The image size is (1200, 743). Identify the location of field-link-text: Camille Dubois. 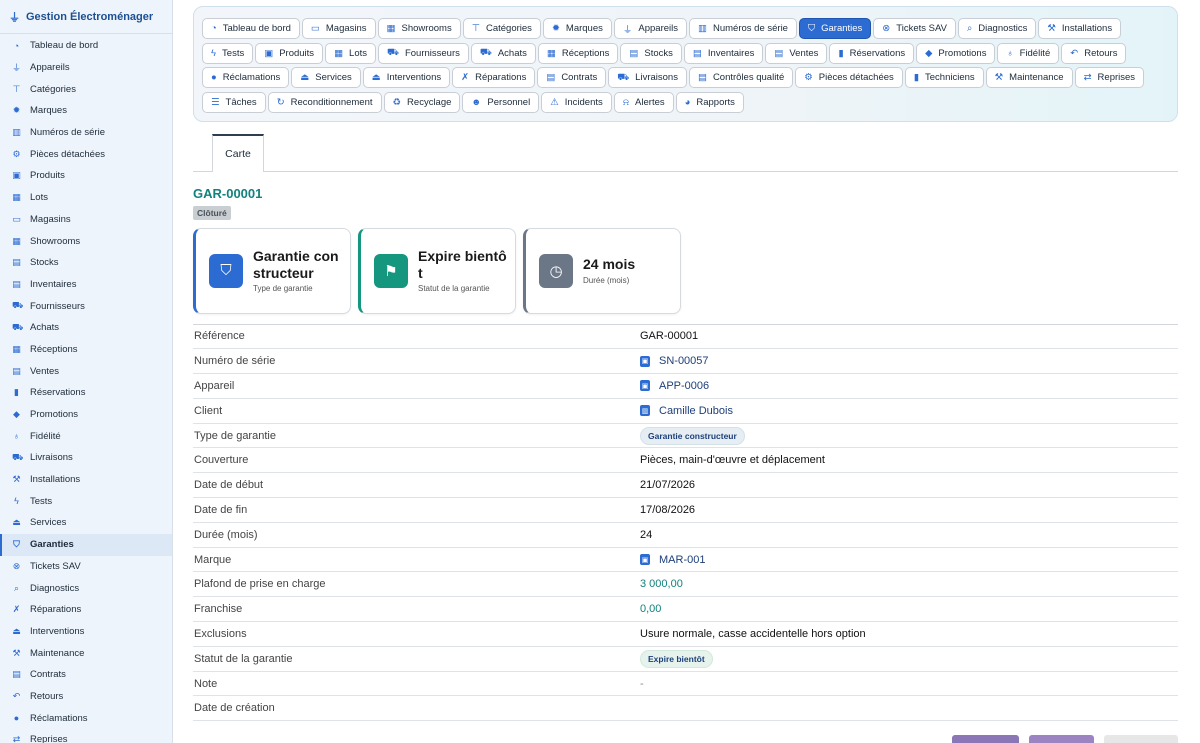
(696, 411).